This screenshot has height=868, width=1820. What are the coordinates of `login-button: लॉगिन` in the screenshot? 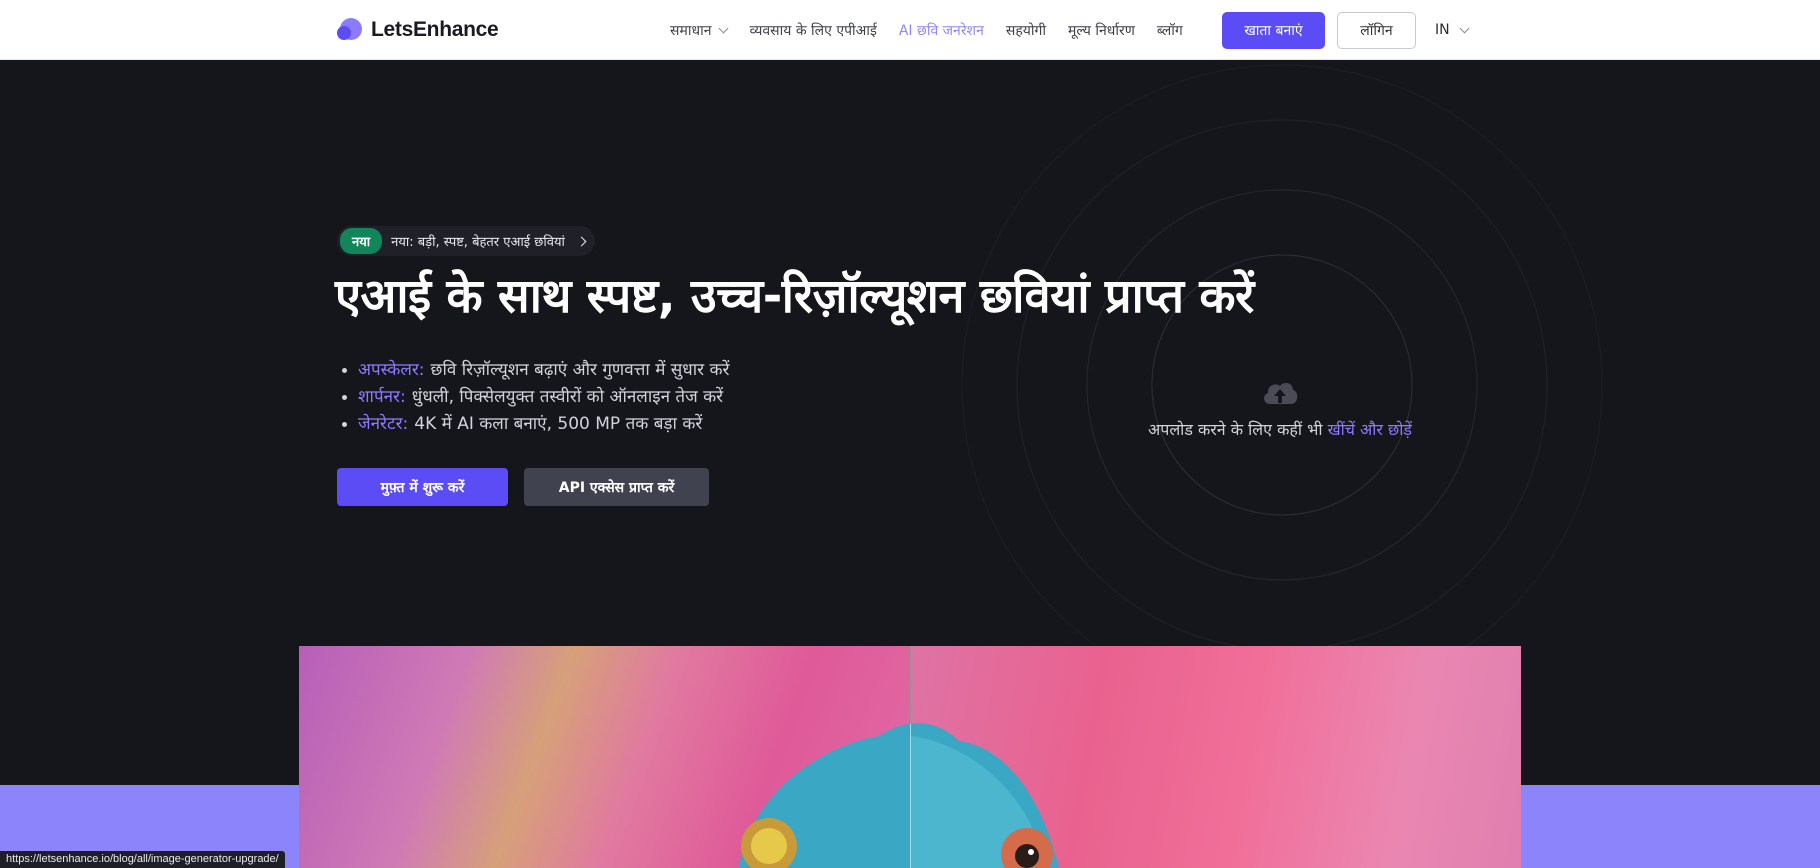 It's located at (1376, 30).